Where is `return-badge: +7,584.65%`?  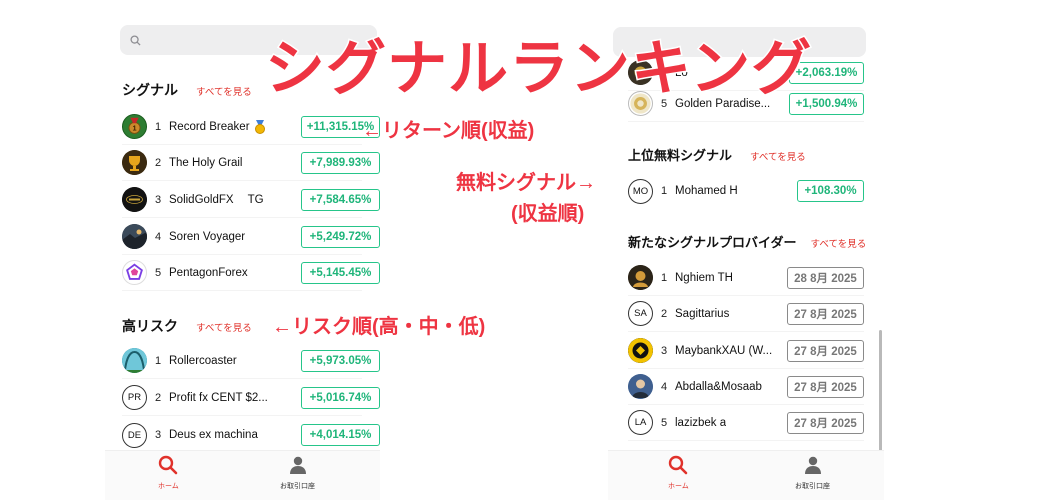 return-badge: +7,584.65% is located at coordinates (340, 199).